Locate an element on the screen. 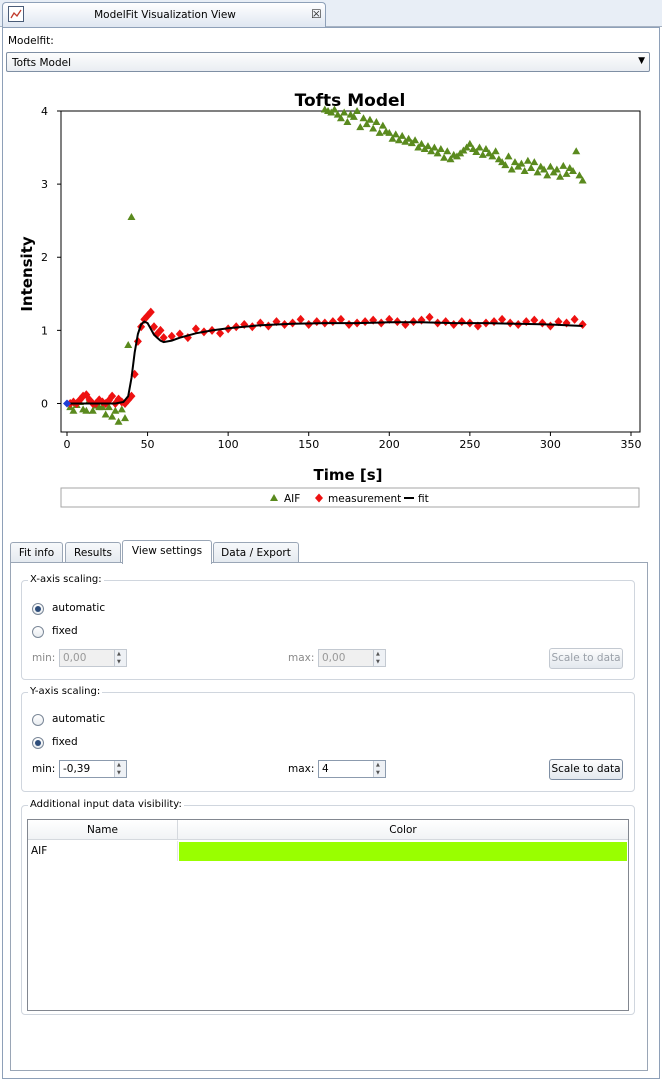 This screenshot has height=1083, width=662. y-tick-label: 3 is located at coordinates (44, 184).